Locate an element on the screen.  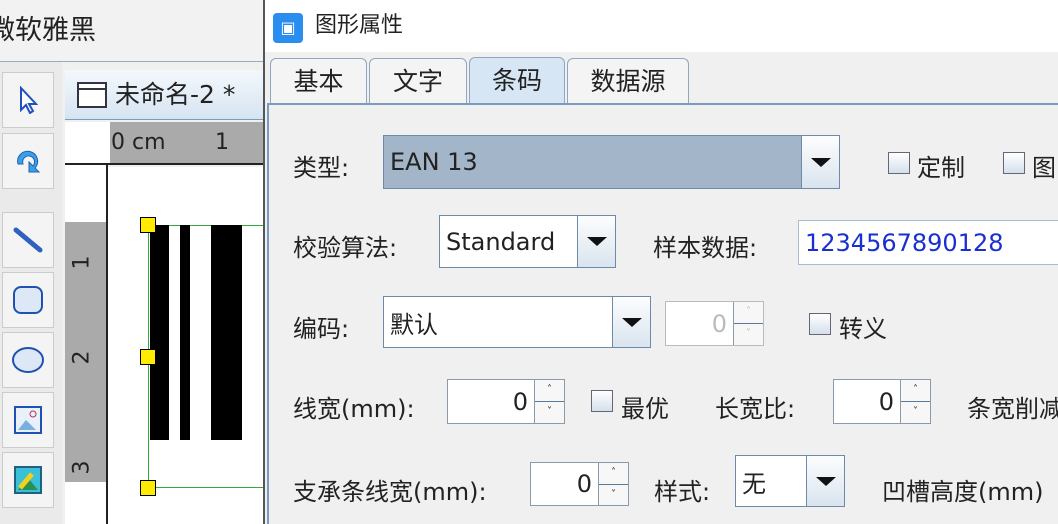
custom-checkbox is located at coordinates (899, 163).